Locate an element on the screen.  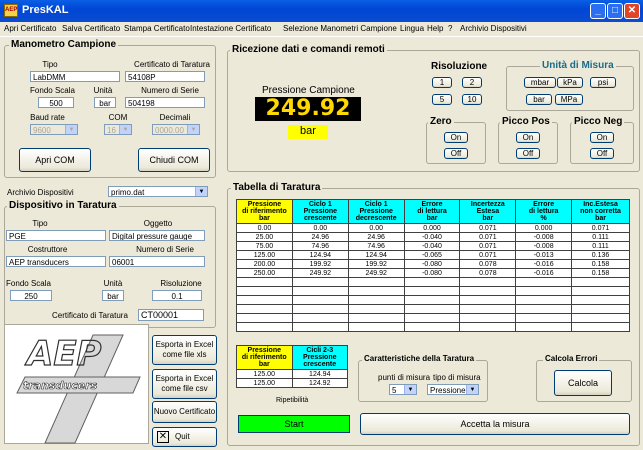
picco-pos-on-button: On is located at coordinates (528, 137).